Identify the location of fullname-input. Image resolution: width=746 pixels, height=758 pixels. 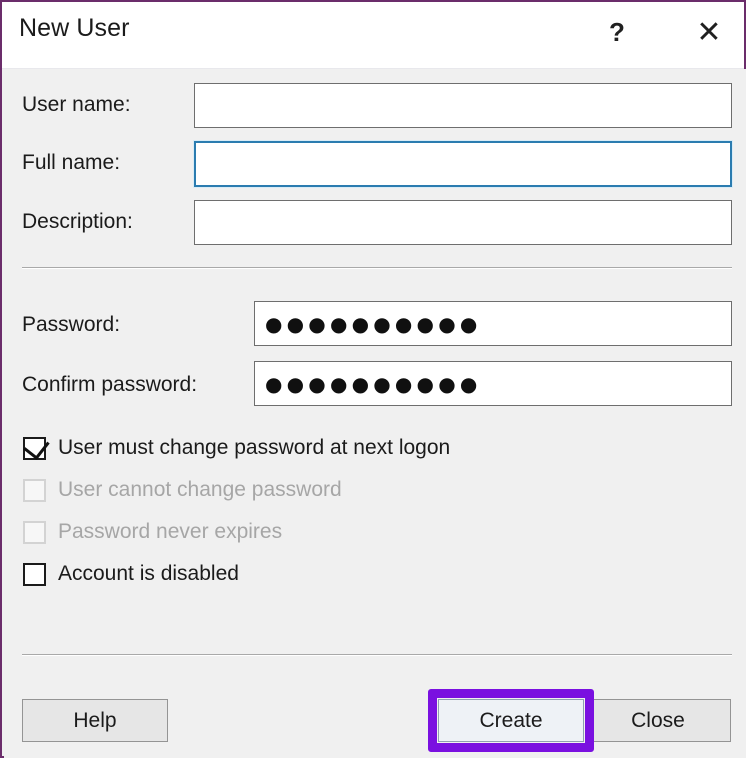
(463, 164).